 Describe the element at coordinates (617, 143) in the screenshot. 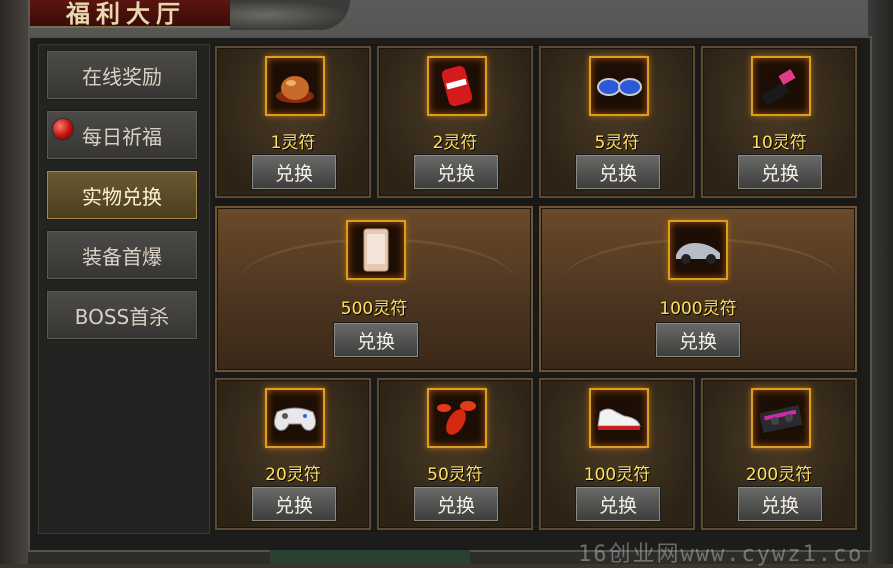

I see `reward-price: 5灵符` at that location.